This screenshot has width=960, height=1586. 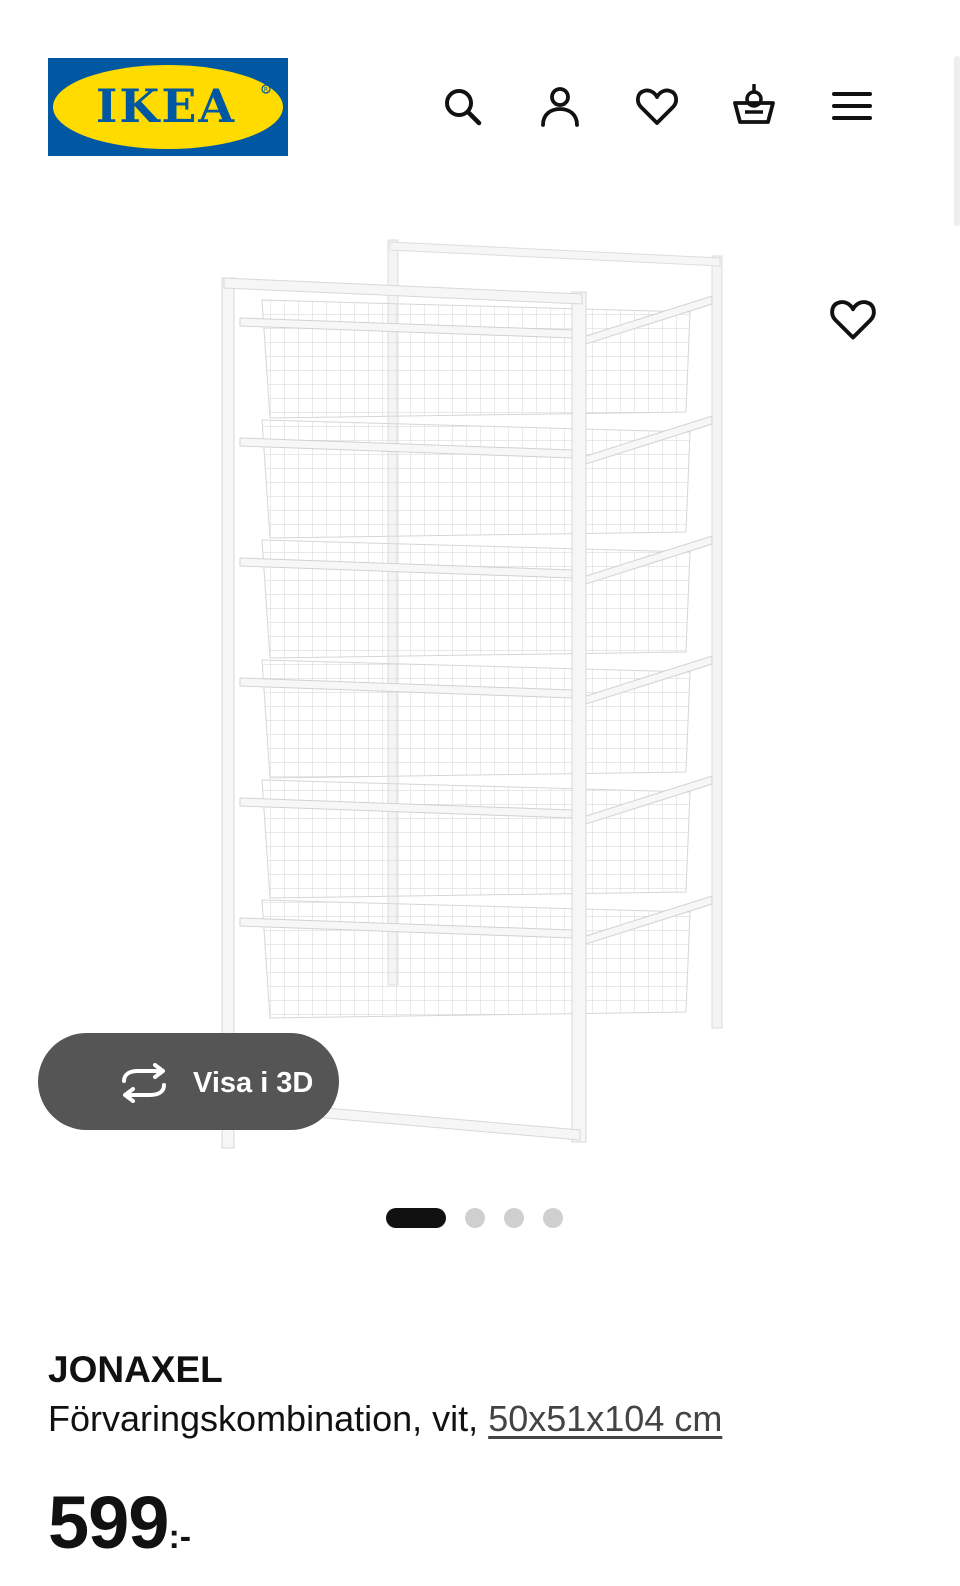 I want to click on product-name: JONAXEL, so click(x=135, y=1369).